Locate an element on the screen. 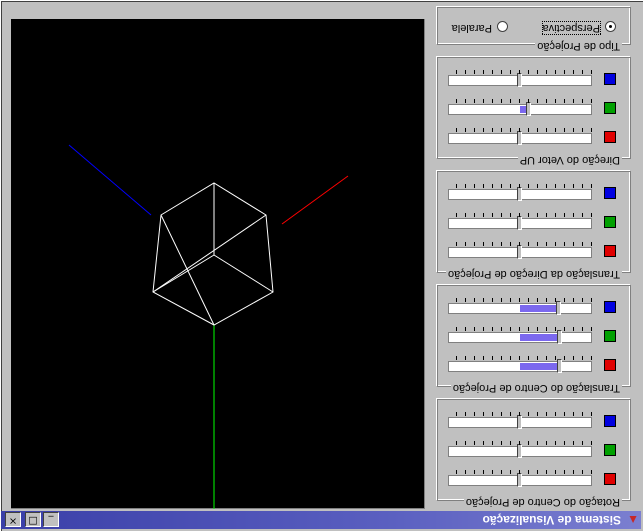 This screenshot has height=532, width=644. rotation-z-row is located at coordinates (533, 420).